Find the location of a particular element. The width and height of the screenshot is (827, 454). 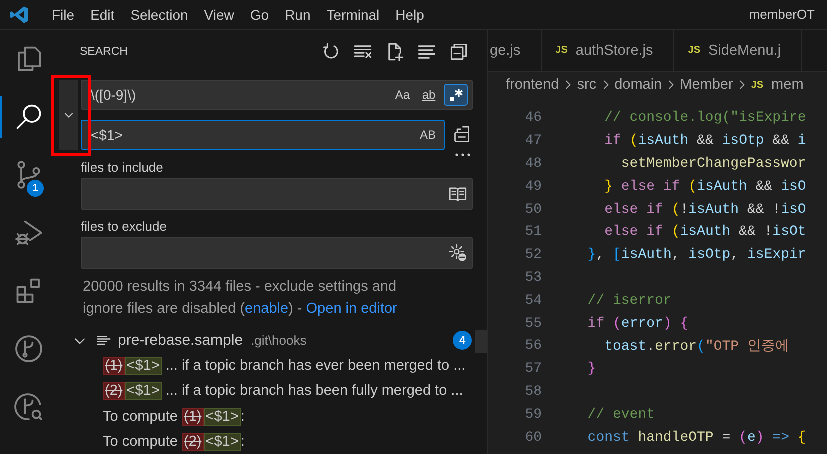

exclude-field is located at coordinates (277, 253).